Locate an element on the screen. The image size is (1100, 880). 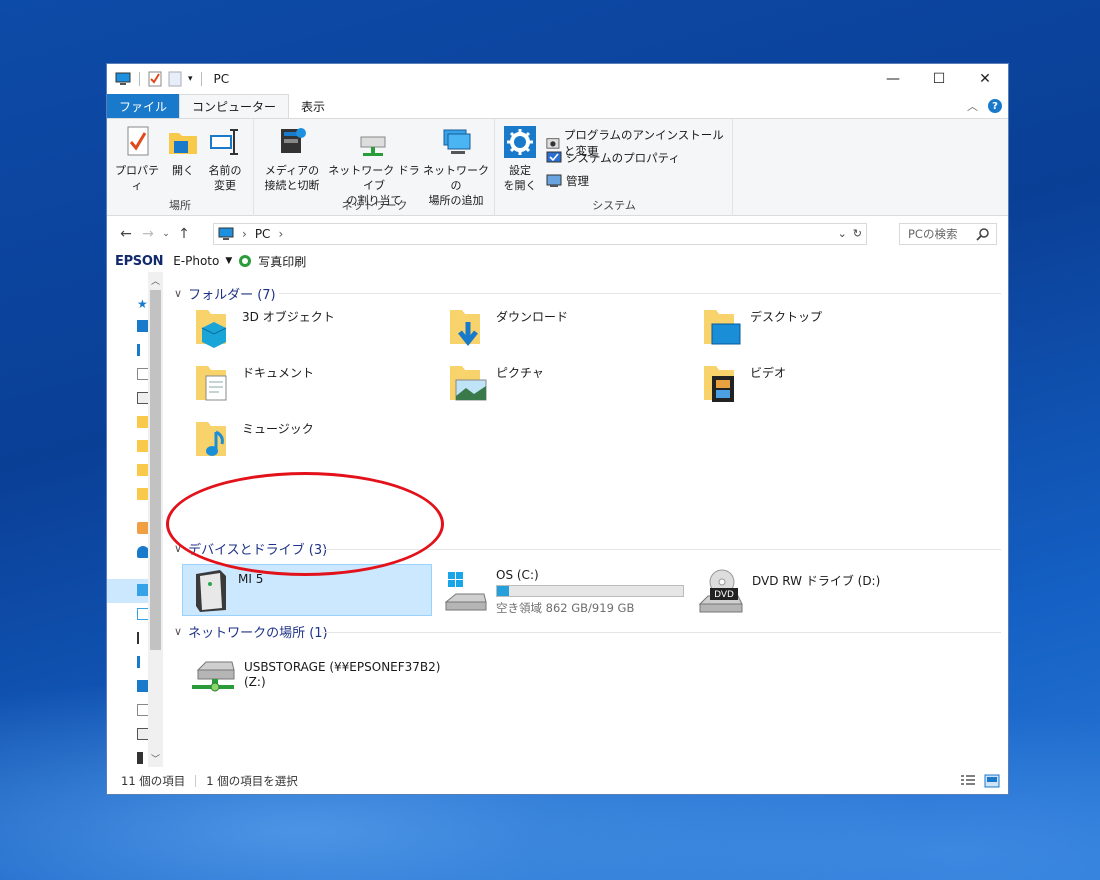
folder-label: ダウンロード is located at coordinates (532, 317).